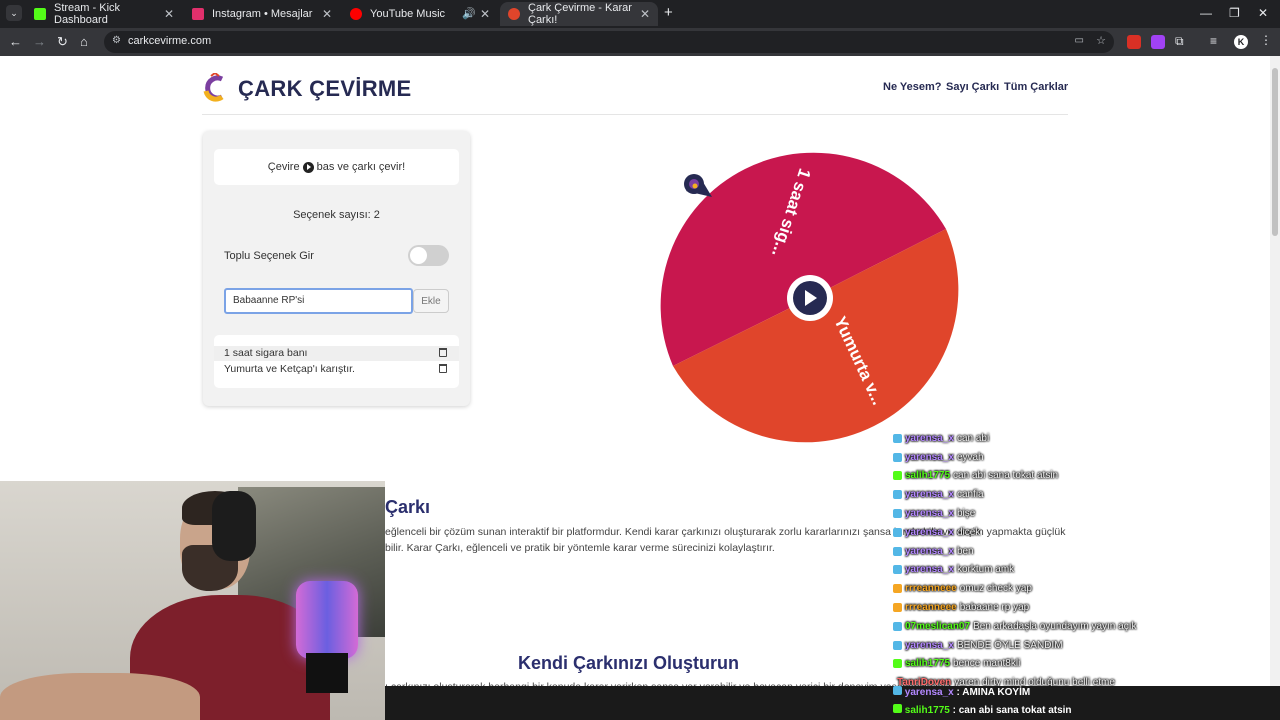 The image size is (1280, 720). Describe the element at coordinates (965, 551) in the screenshot. I see `chat-message: ben` at that location.